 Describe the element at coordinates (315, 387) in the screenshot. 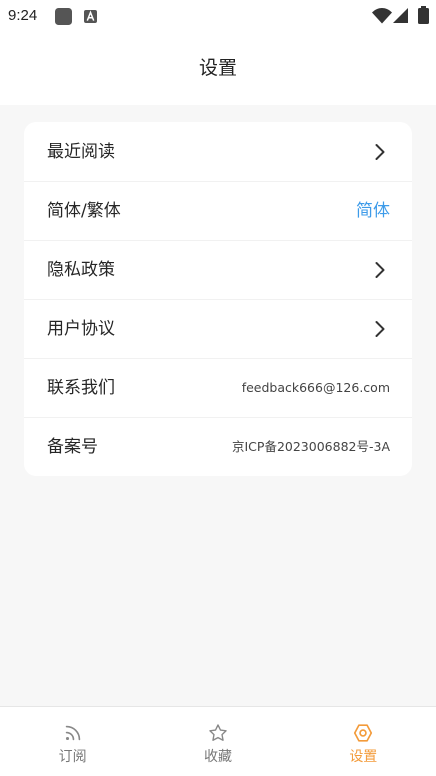

I see `contact-email: feedback666@126.com` at that location.